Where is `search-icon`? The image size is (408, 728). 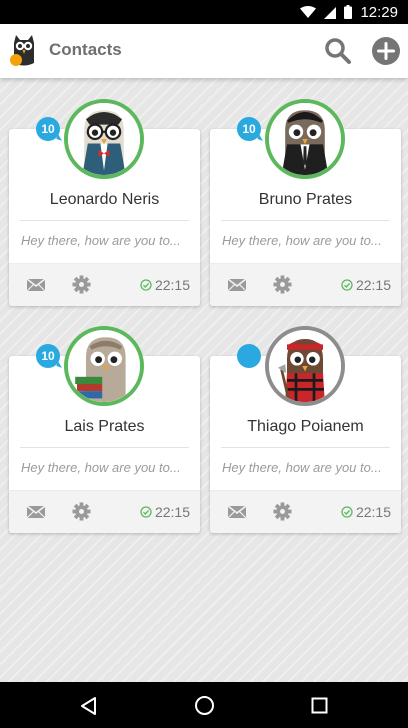 search-icon is located at coordinates (338, 51).